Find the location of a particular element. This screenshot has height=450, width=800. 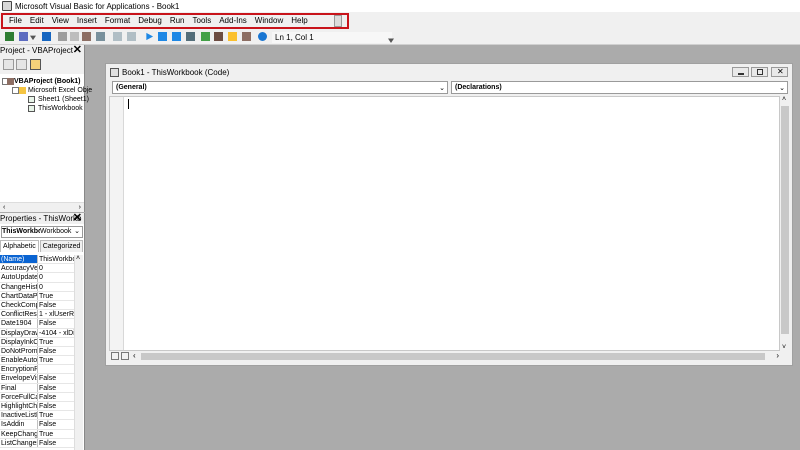

copy-icon is located at coordinates (74, 36).